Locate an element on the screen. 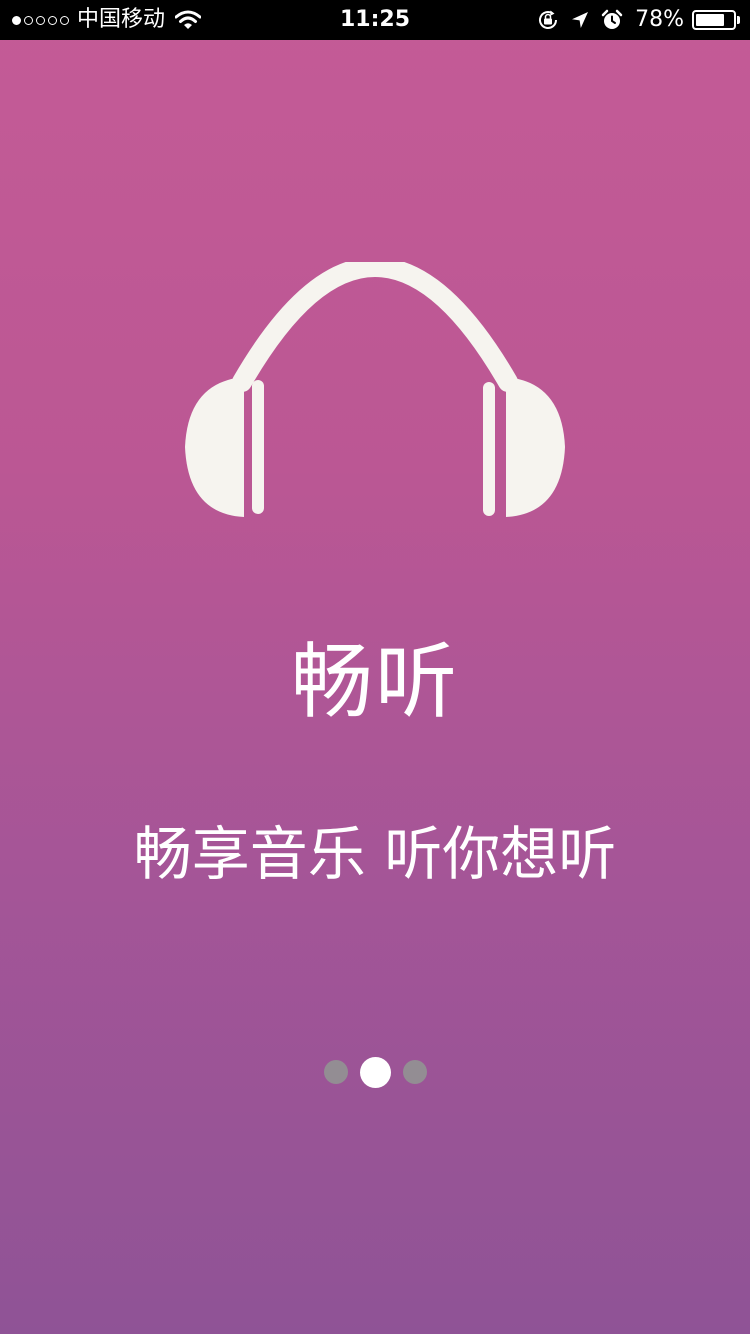 This screenshot has width=750, height=1334. status-right: 78% is located at coordinates (638, 20).